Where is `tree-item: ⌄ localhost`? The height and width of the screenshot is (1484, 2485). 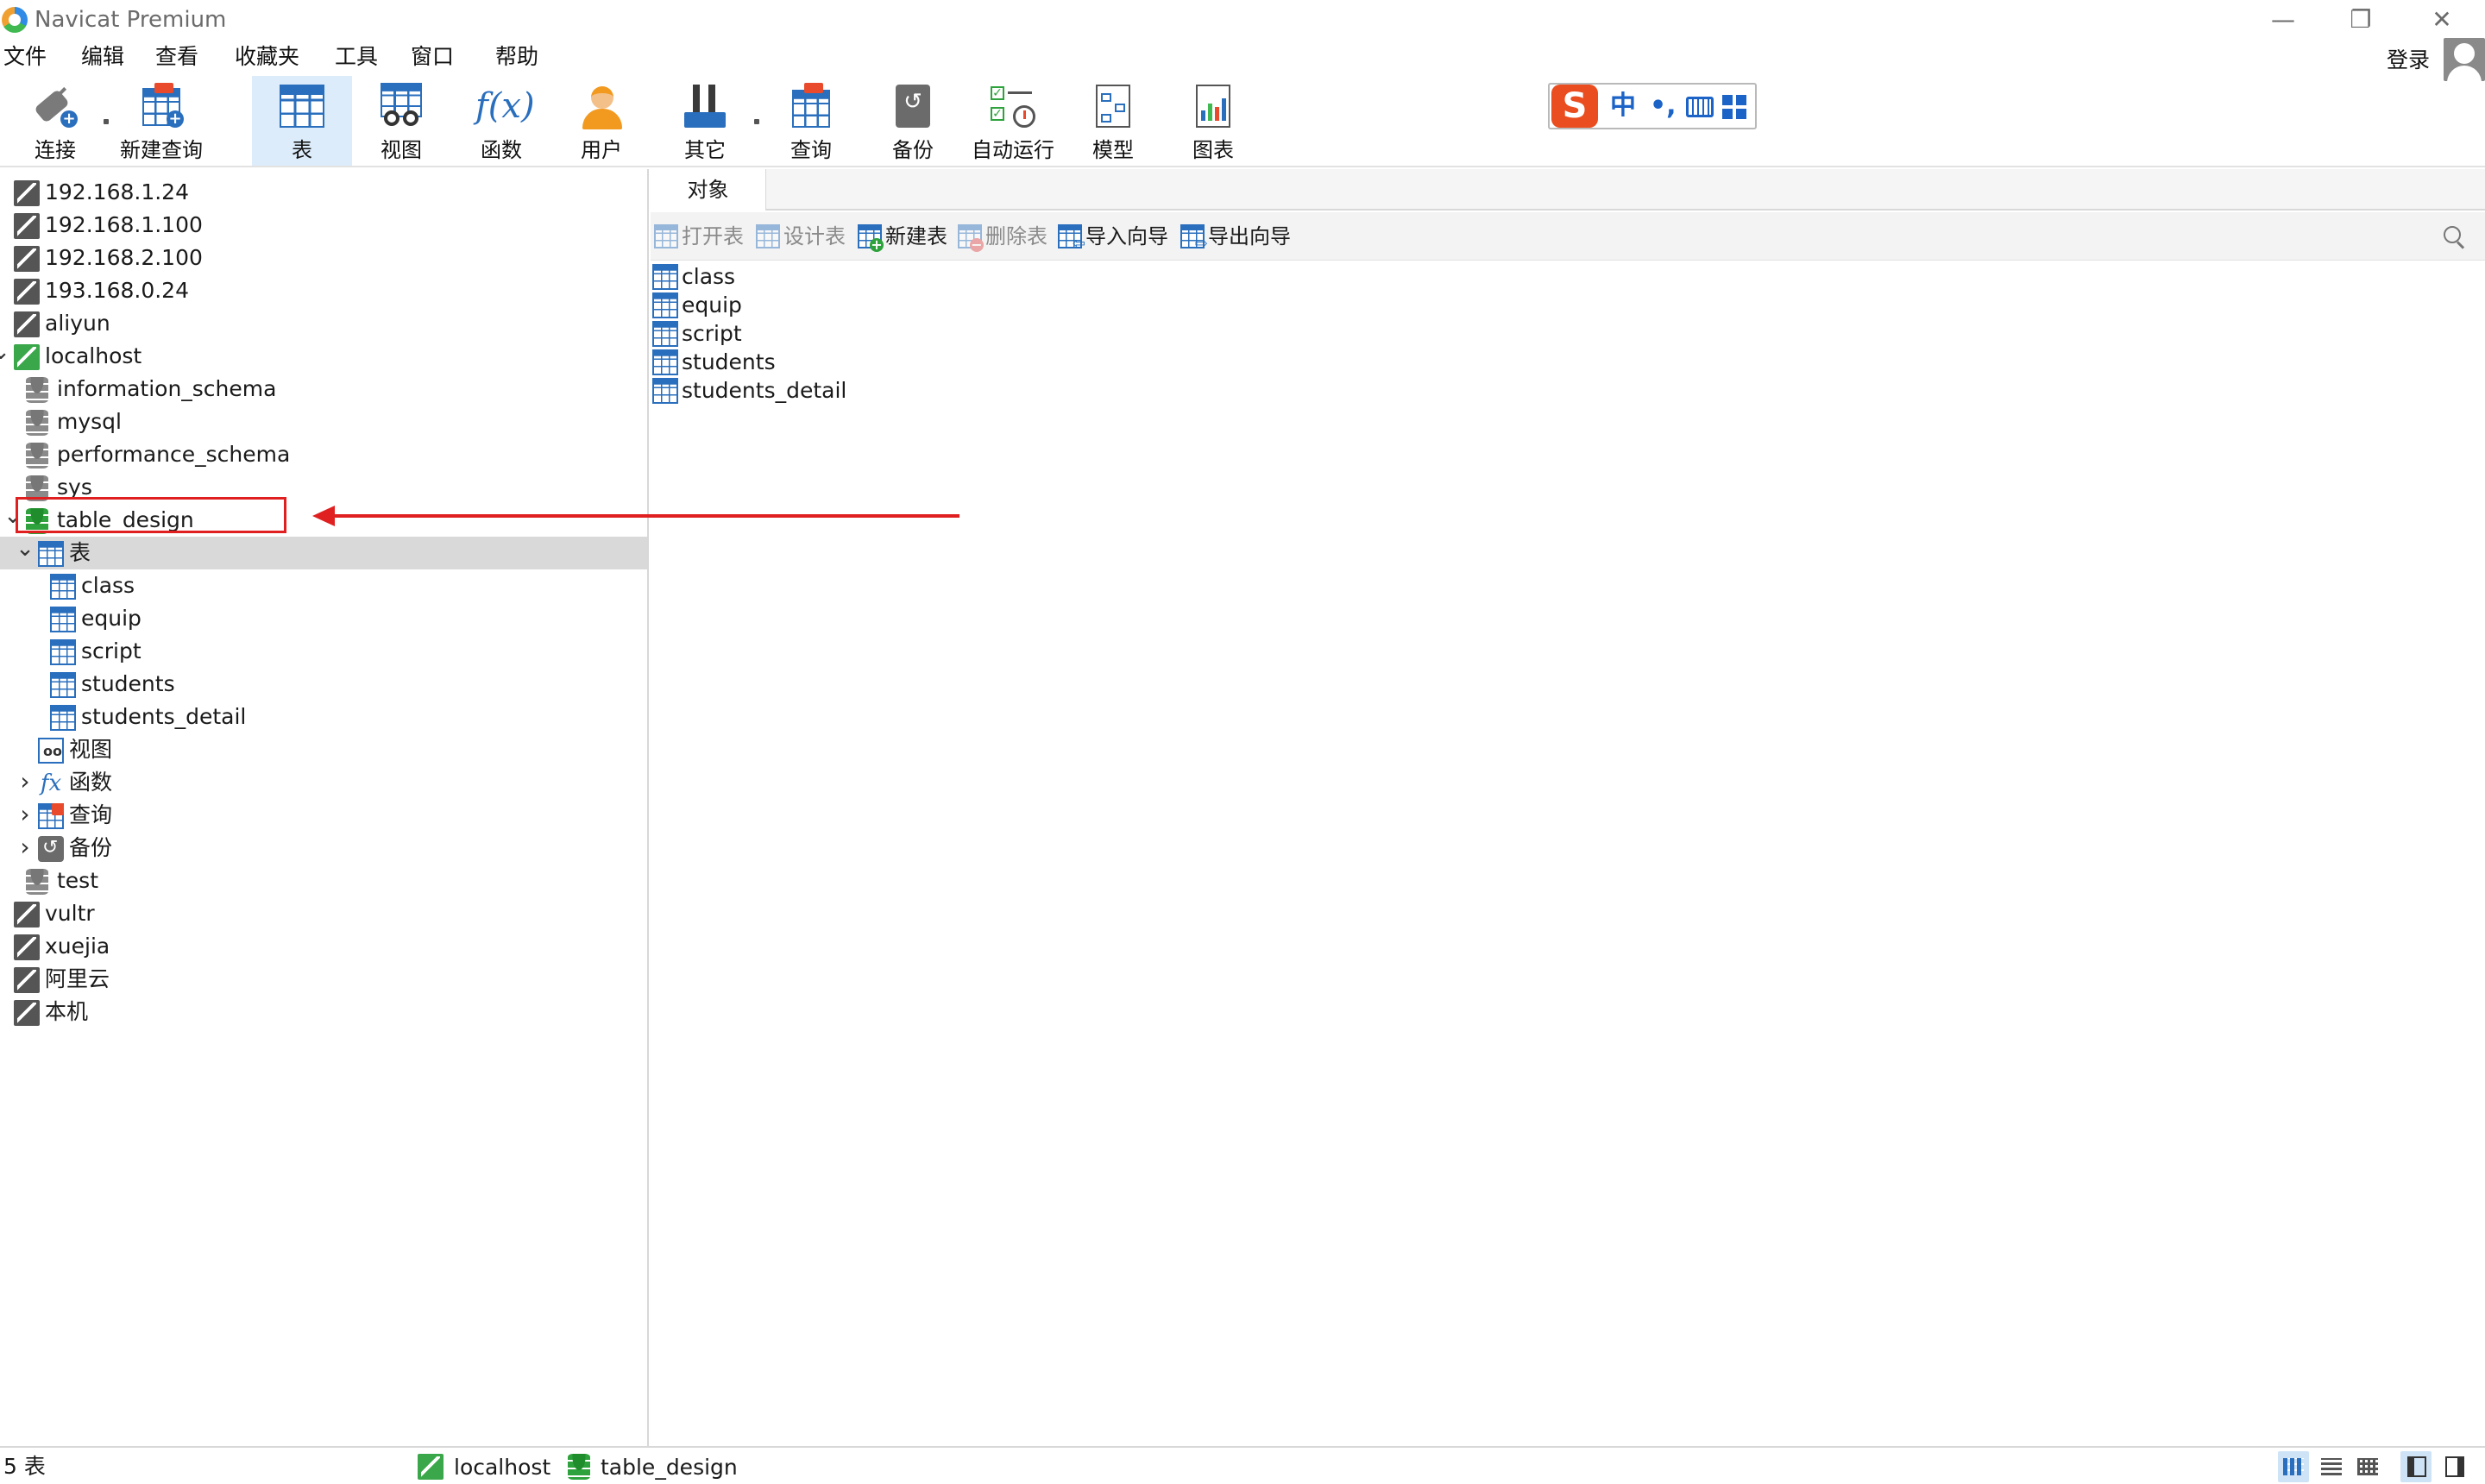 tree-item: ⌄ localhost is located at coordinates (323, 357).